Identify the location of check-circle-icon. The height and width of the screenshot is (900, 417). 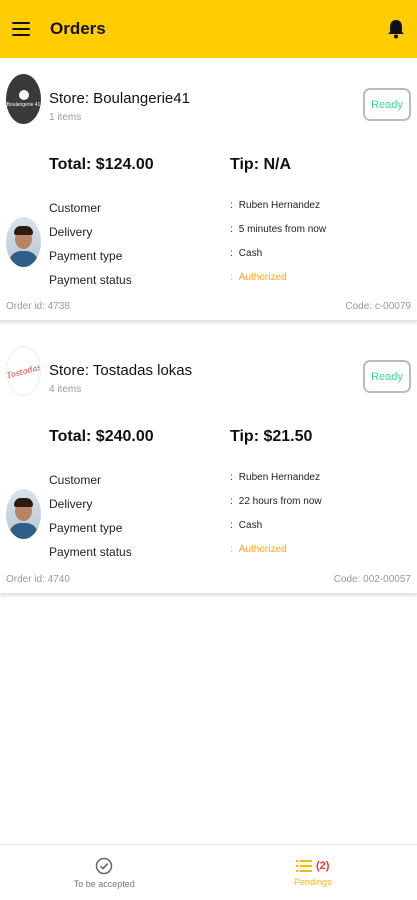
(104, 865).